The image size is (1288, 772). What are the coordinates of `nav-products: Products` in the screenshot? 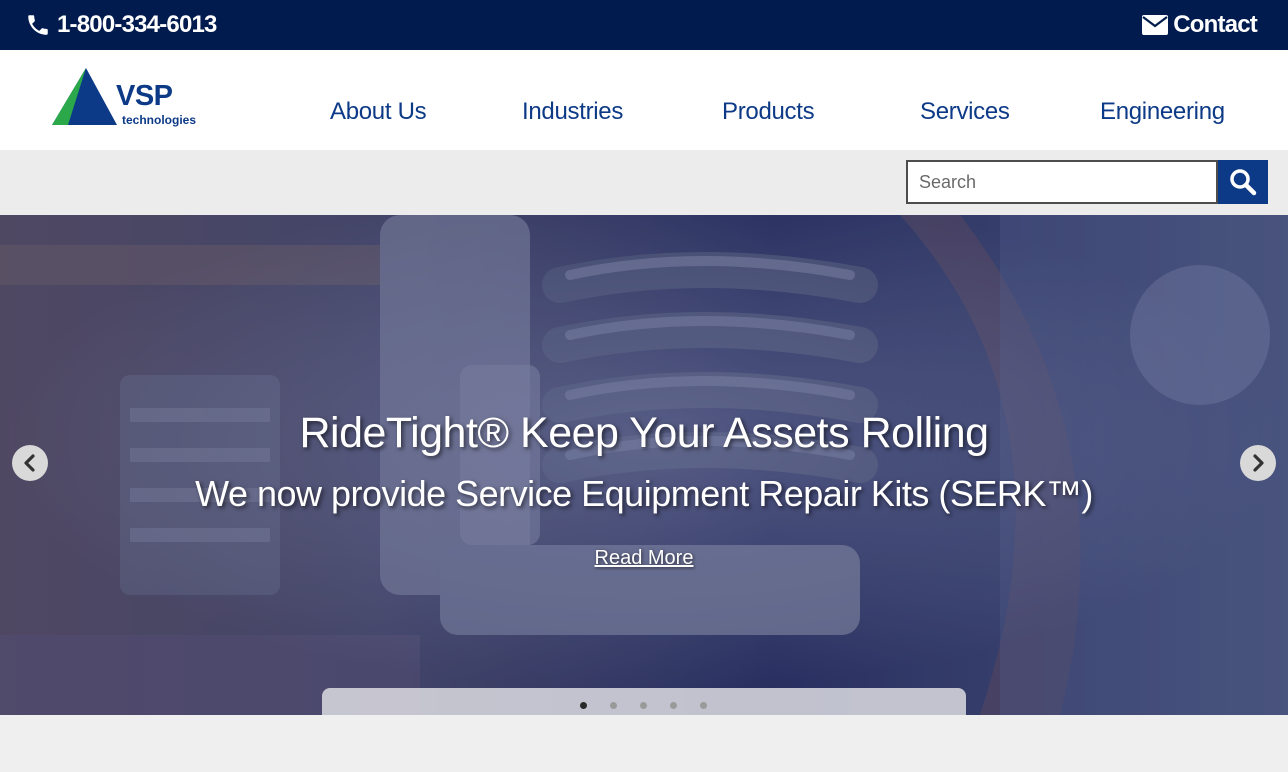 It's located at (768, 112).